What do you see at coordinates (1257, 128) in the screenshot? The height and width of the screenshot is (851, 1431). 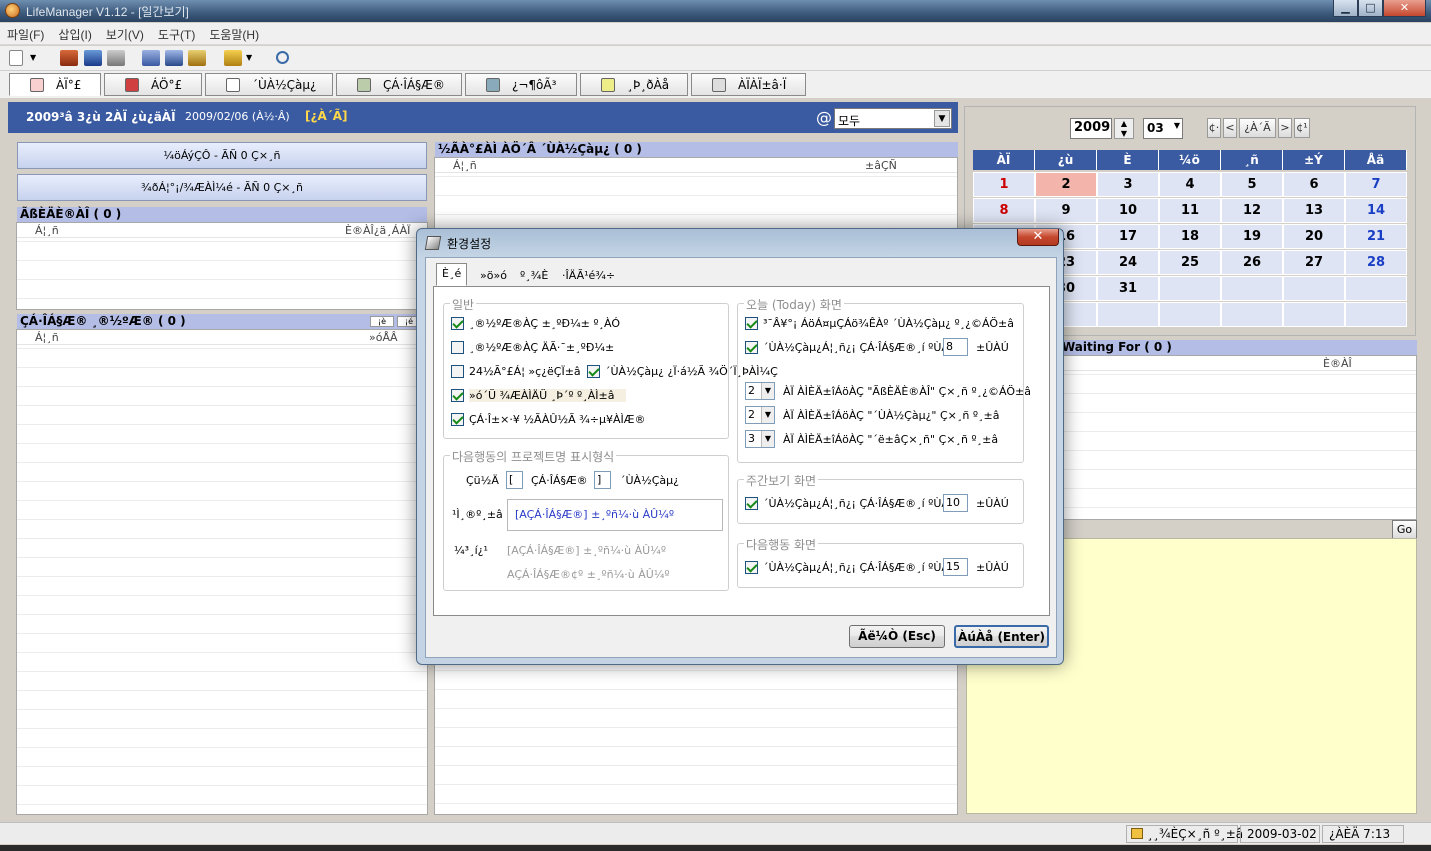 I see `today-button: ¿À´Ã` at bounding box center [1257, 128].